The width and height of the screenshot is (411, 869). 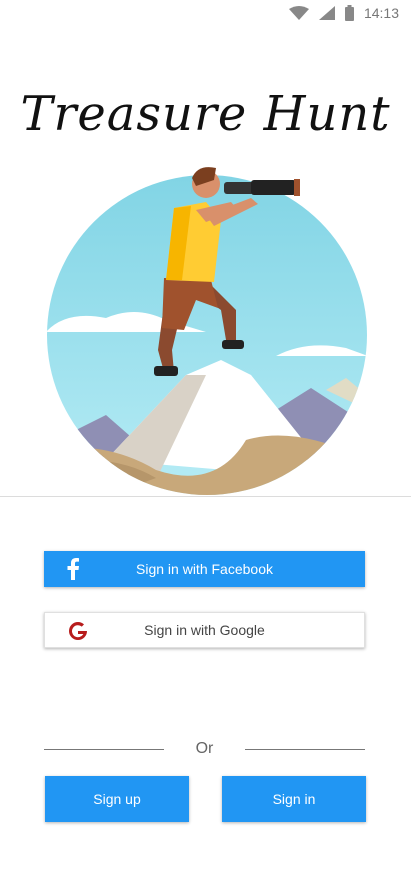 I want to click on divider-line-right, so click(x=305, y=749).